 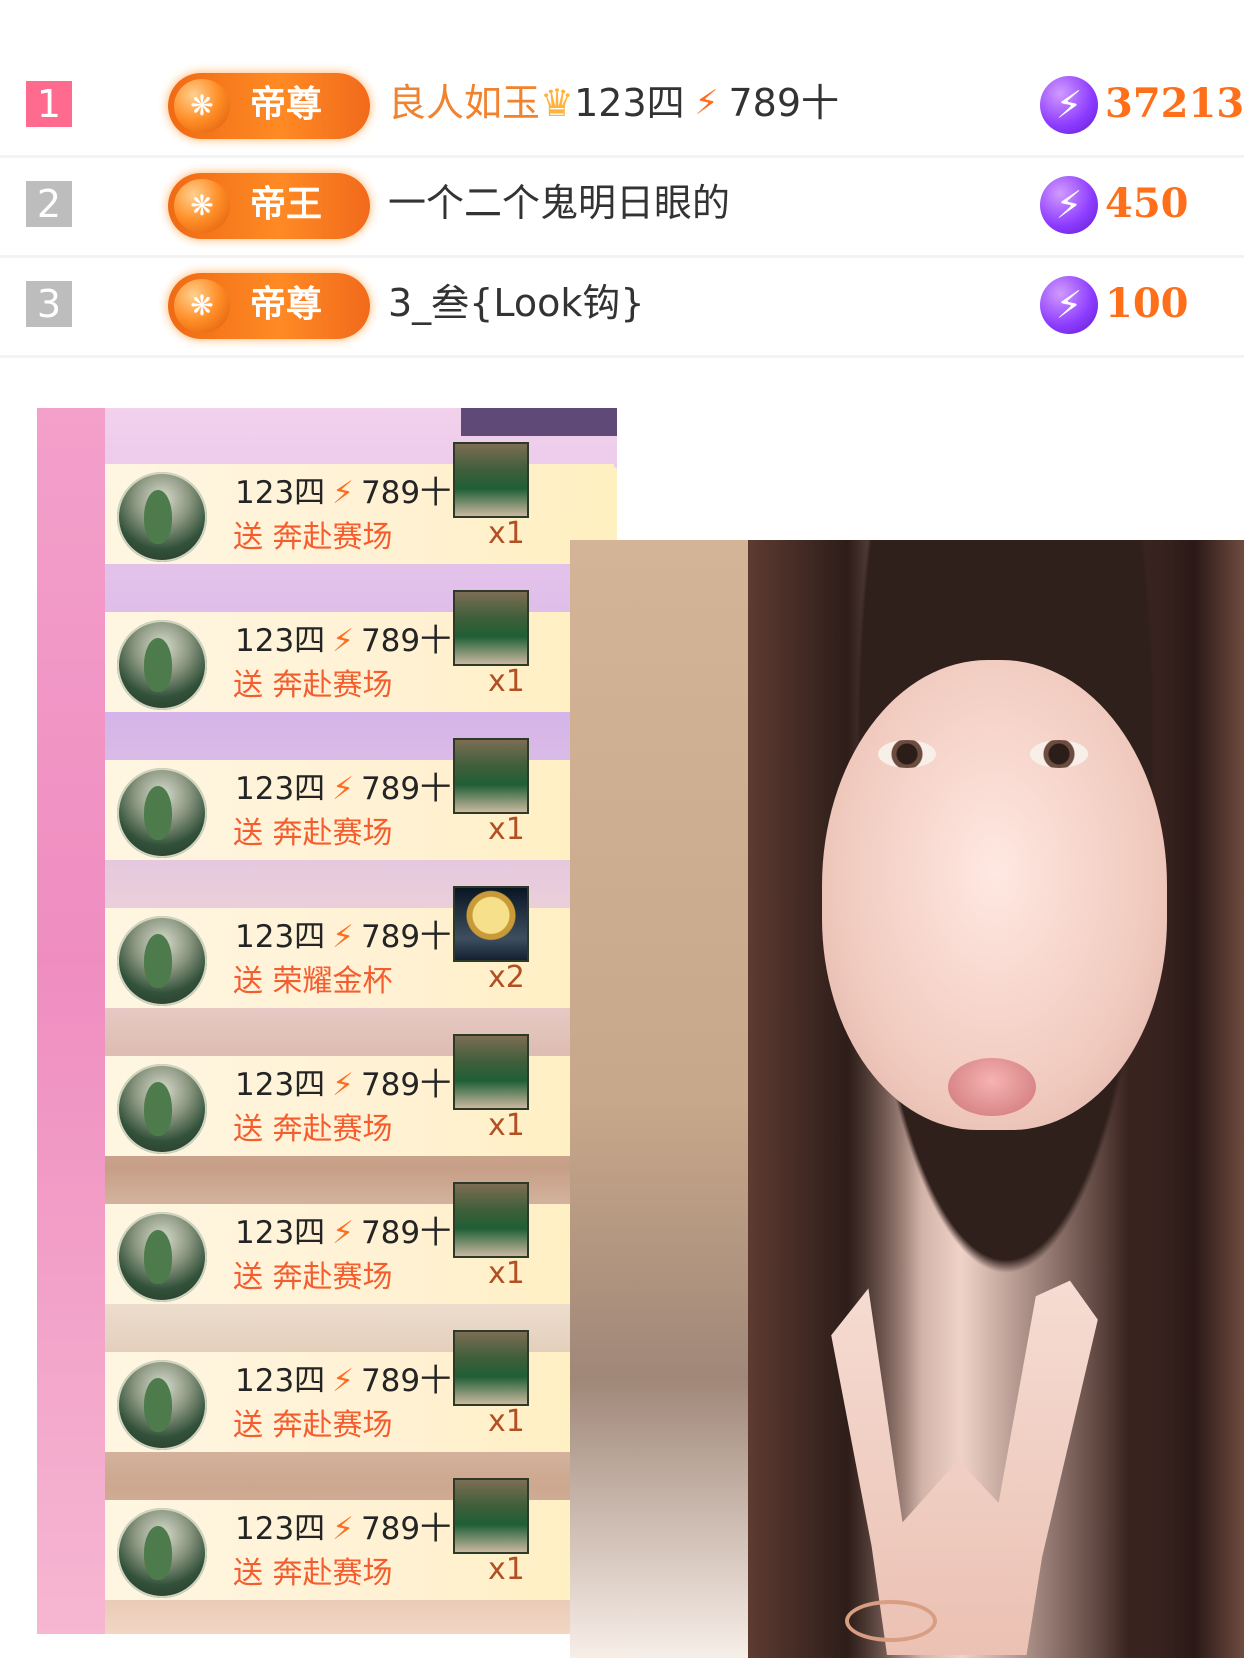 I want to click on photo-lips, so click(x=992, y=1087).